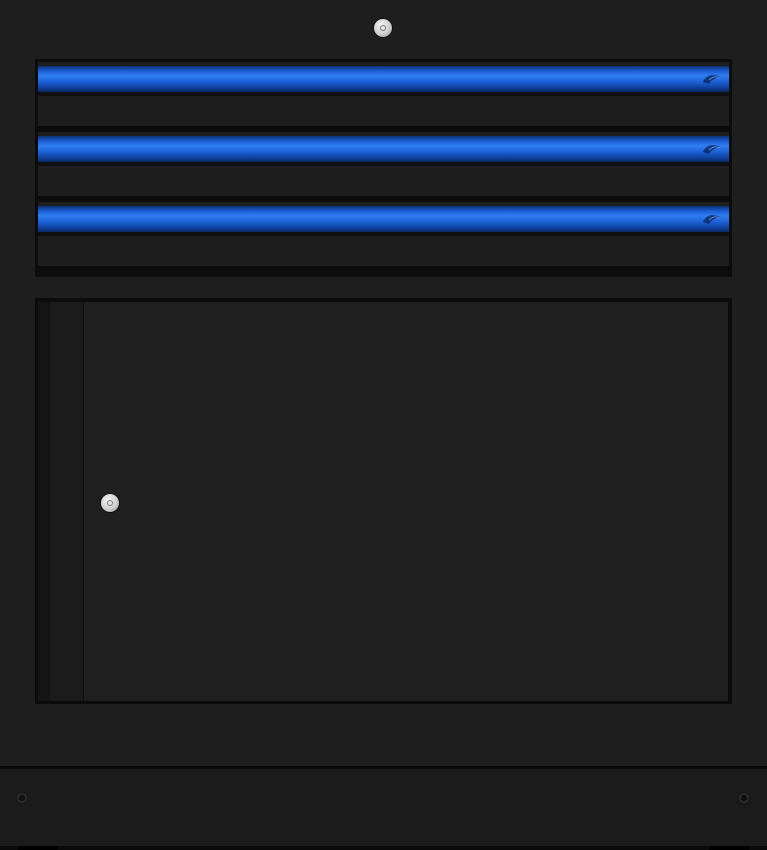  I want to click on door-lock-icon, so click(110, 503).